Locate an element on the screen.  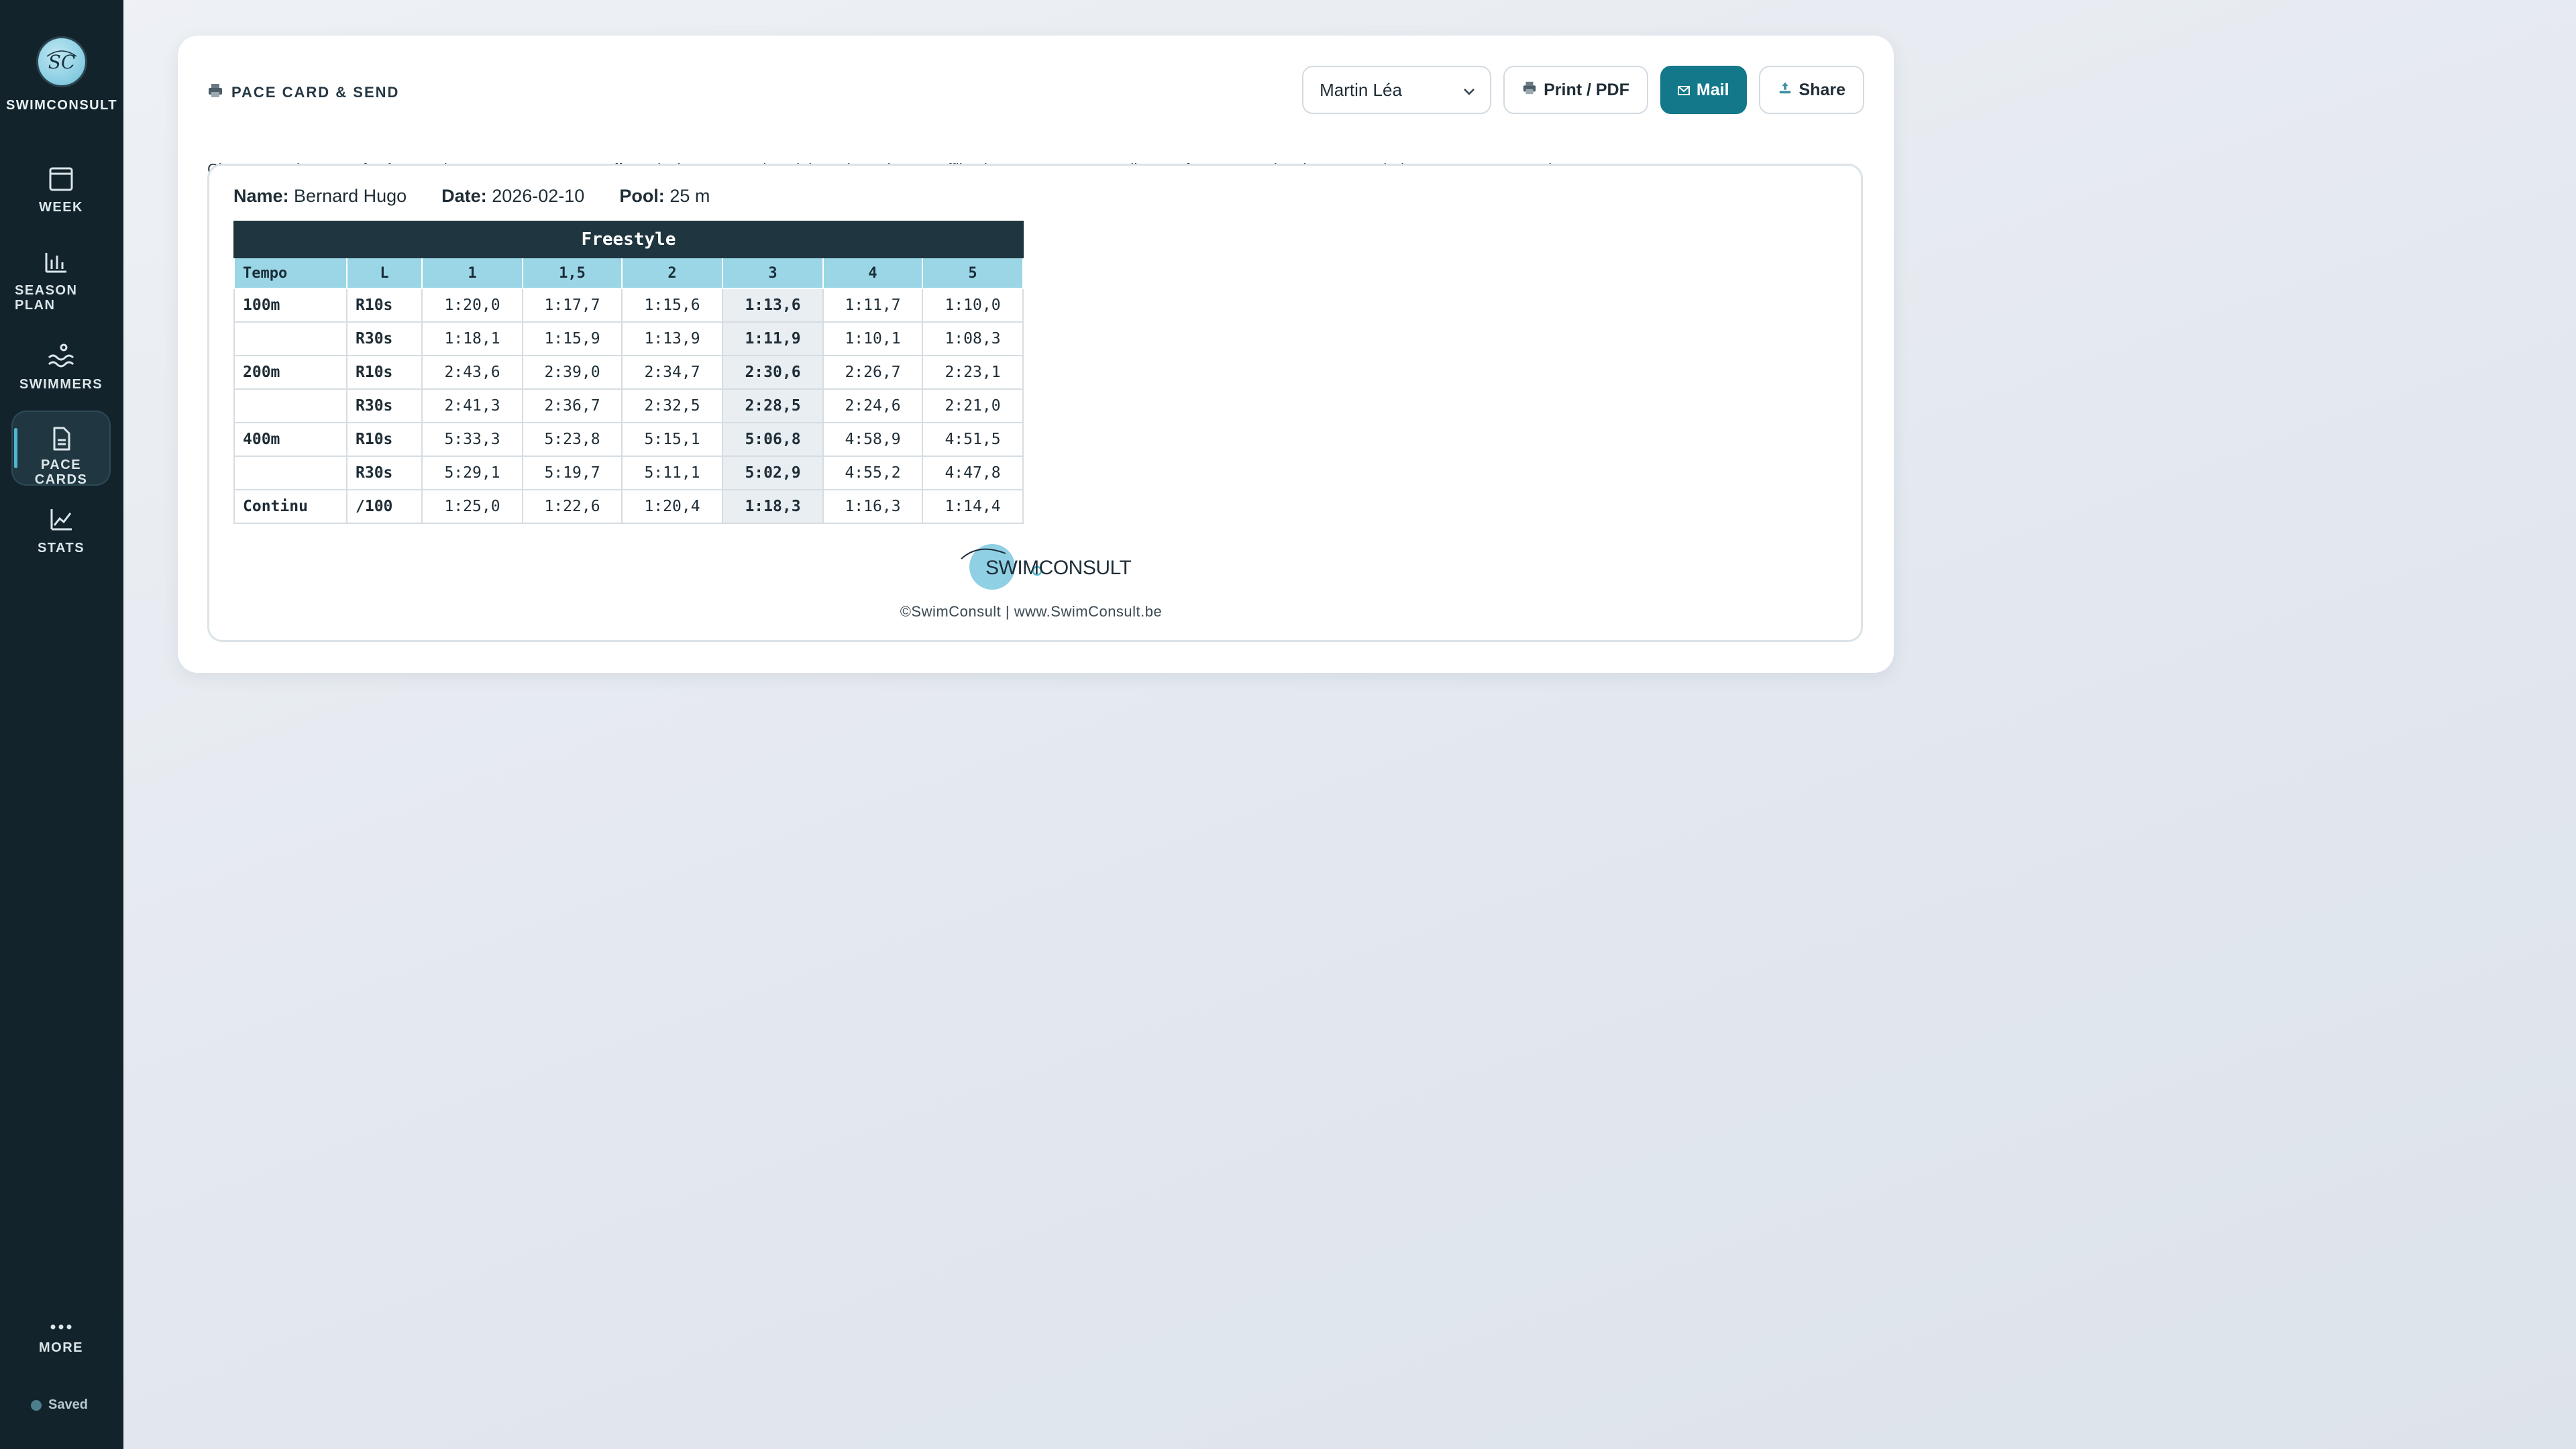
pace-cell: 1:22,6 is located at coordinates (572, 506).